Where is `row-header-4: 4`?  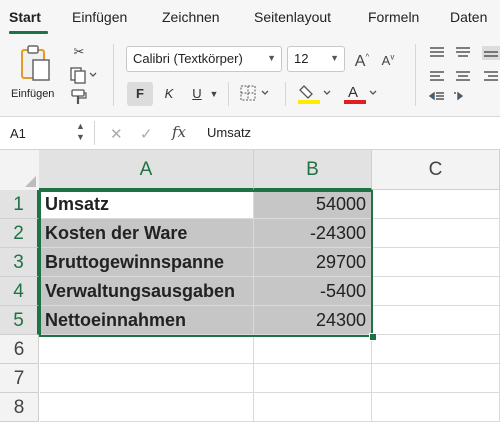
row-header-4: 4 is located at coordinates (19, 291).